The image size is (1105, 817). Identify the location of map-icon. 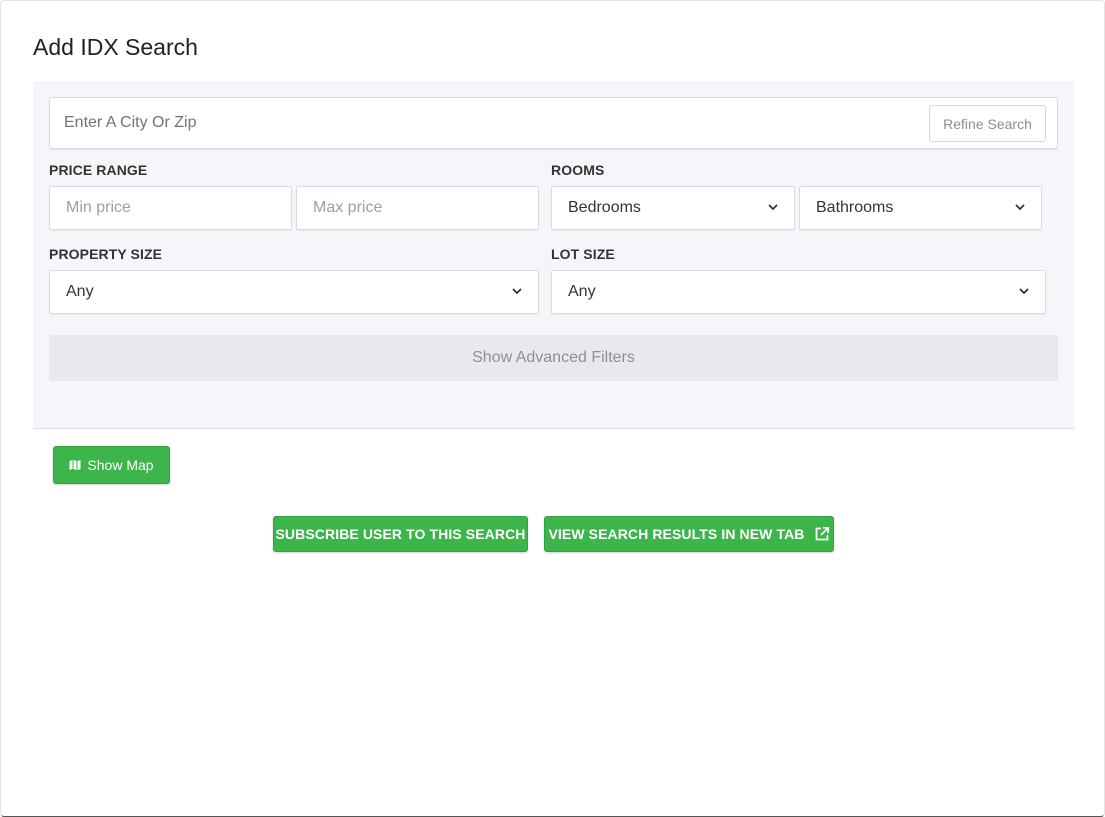
(75, 465).